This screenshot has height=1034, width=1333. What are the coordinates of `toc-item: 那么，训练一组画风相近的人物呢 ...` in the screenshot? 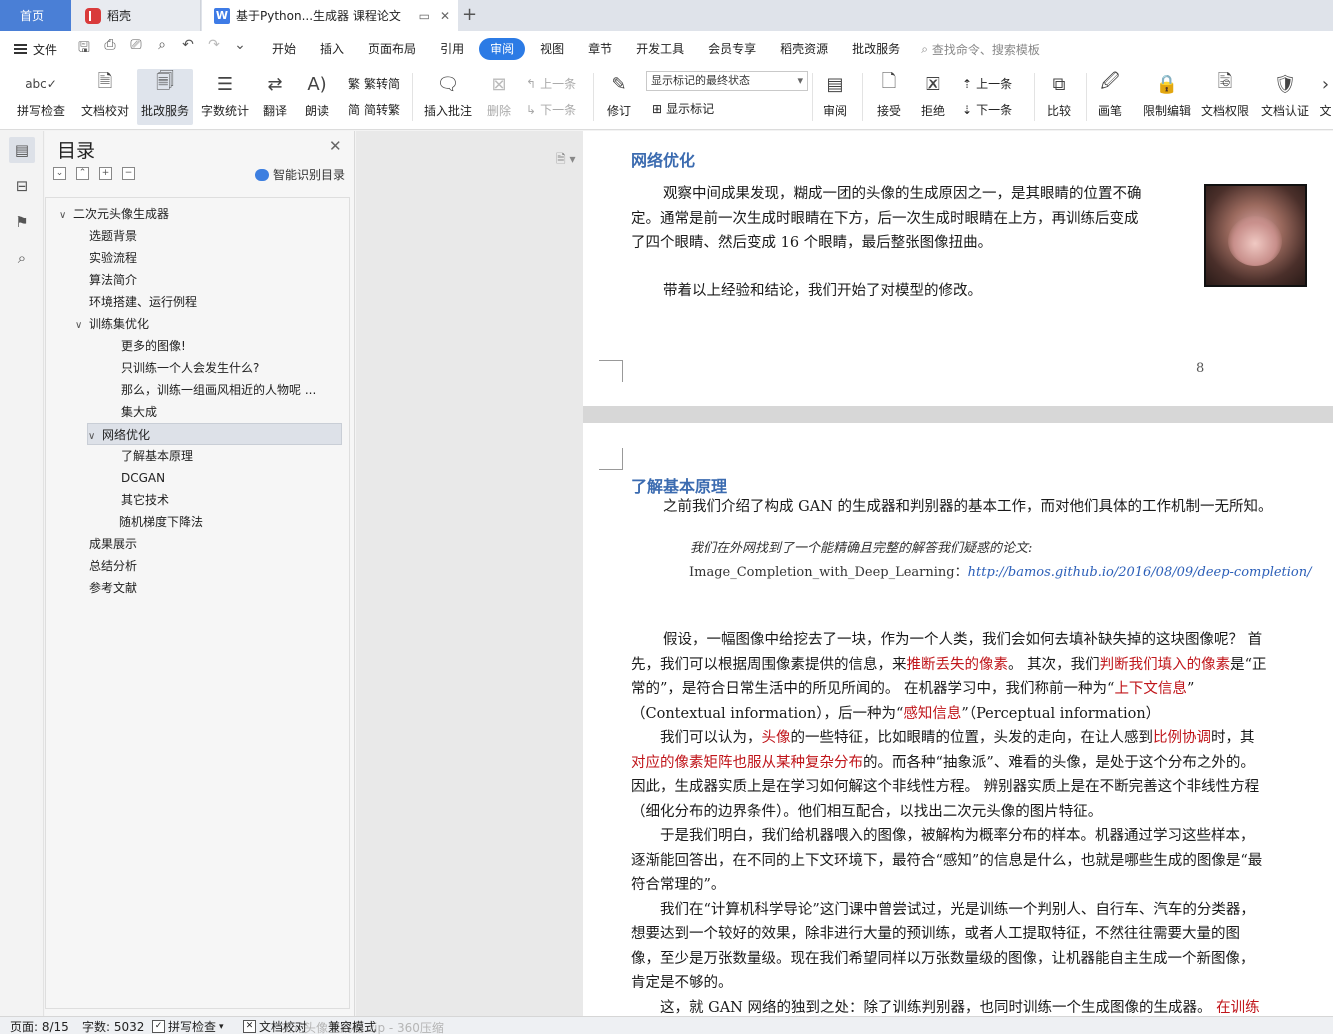 It's located at (195, 390).